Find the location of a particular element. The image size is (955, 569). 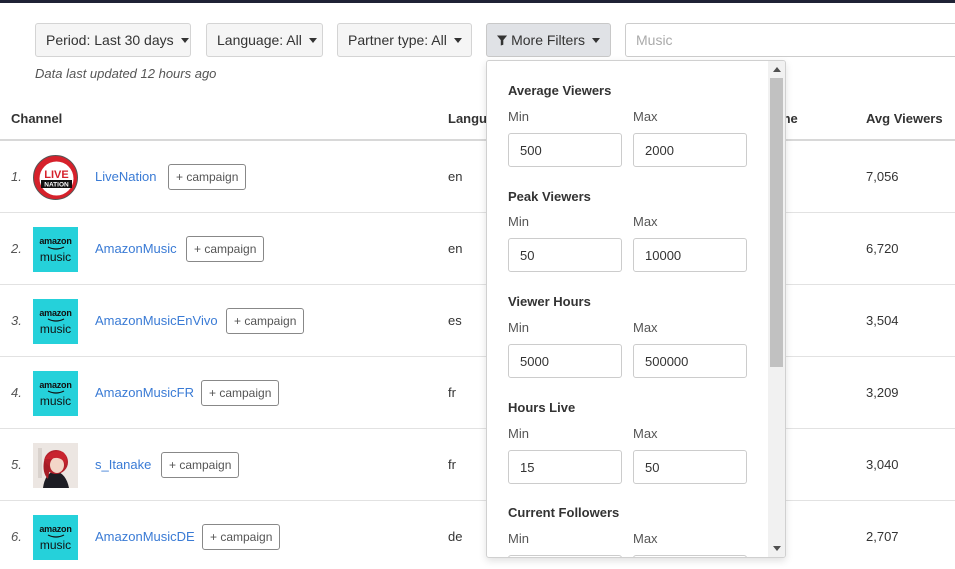

avg-viewers-value: 3,040 is located at coordinates (882, 464).